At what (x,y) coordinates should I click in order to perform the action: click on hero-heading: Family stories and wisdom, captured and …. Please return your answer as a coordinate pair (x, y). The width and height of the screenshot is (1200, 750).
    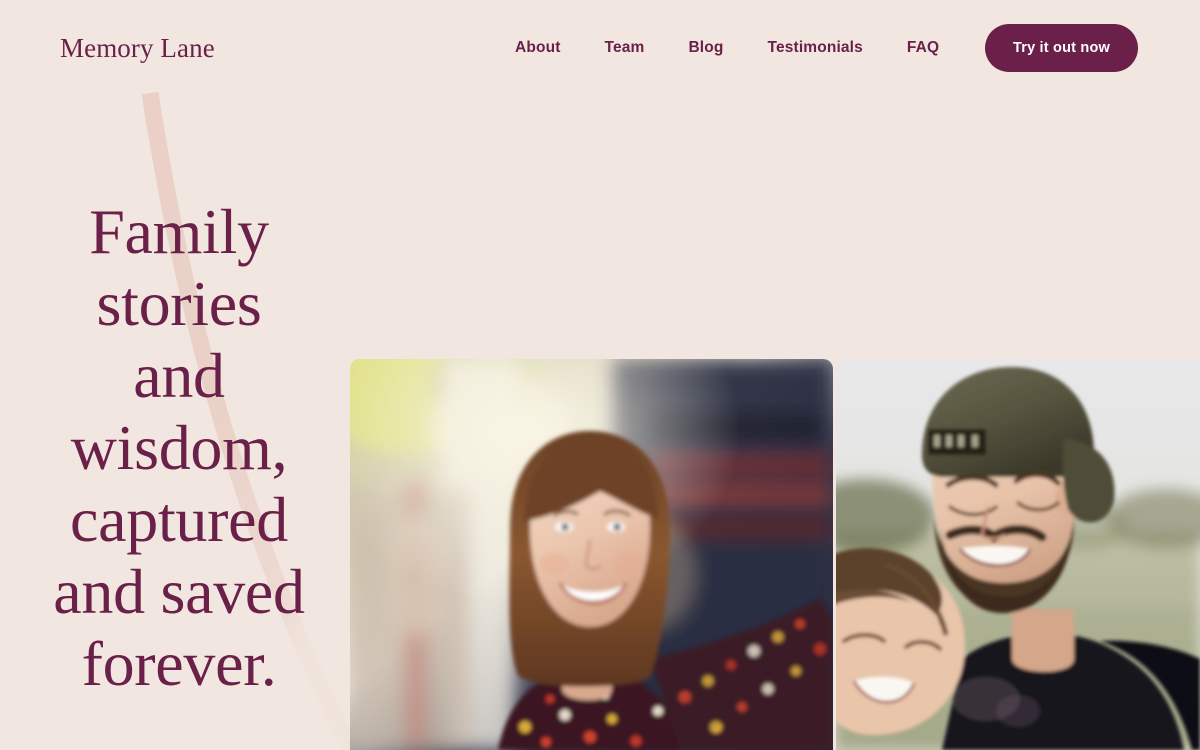
    Looking at the image, I should click on (179, 447).